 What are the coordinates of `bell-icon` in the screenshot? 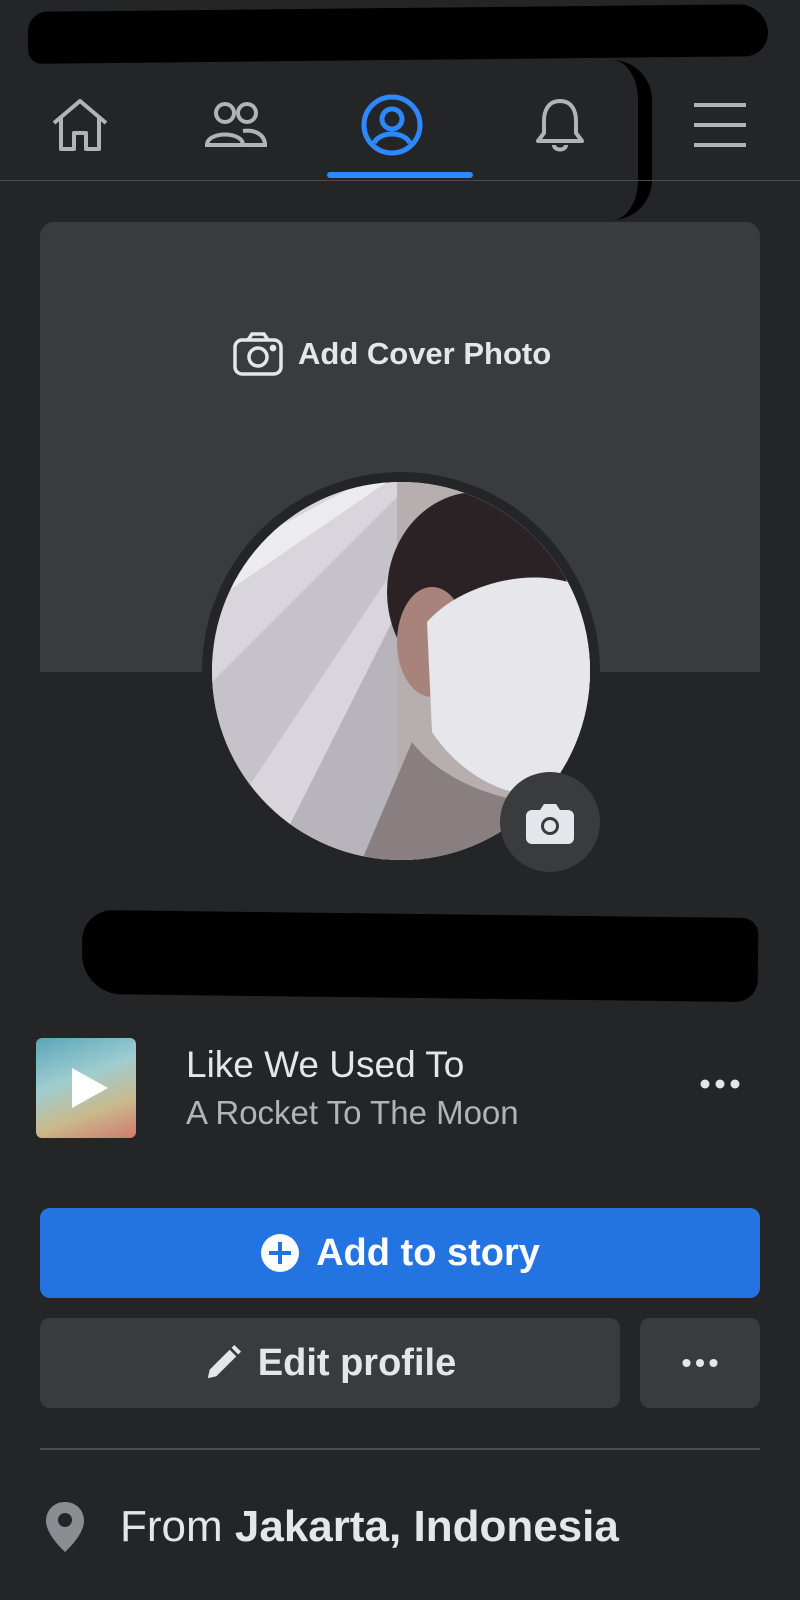 It's located at (560, 125).